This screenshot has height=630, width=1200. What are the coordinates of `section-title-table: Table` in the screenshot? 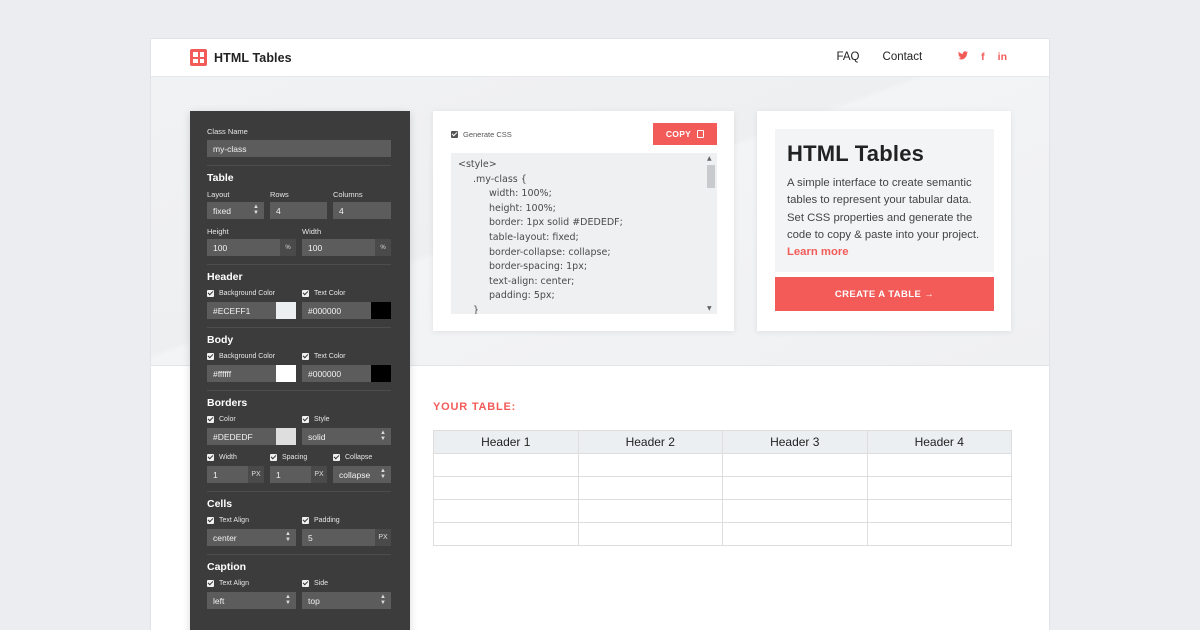 It's located at (220, 178).